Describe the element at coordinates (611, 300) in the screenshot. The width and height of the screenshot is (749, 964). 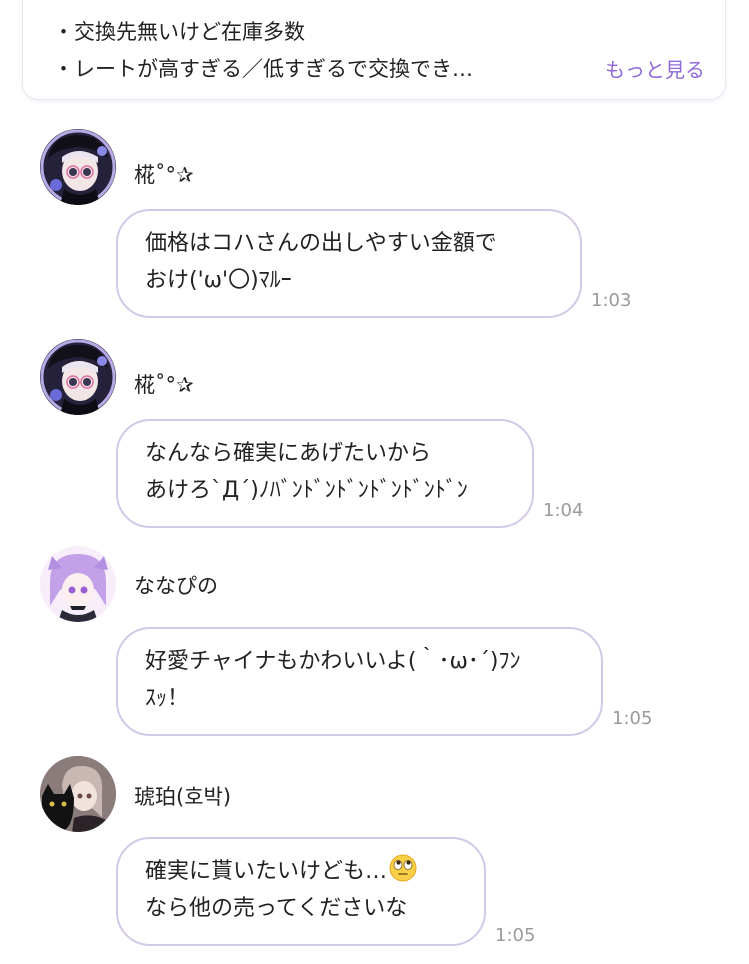
I see `message-timestamp: 1:03` at that location.